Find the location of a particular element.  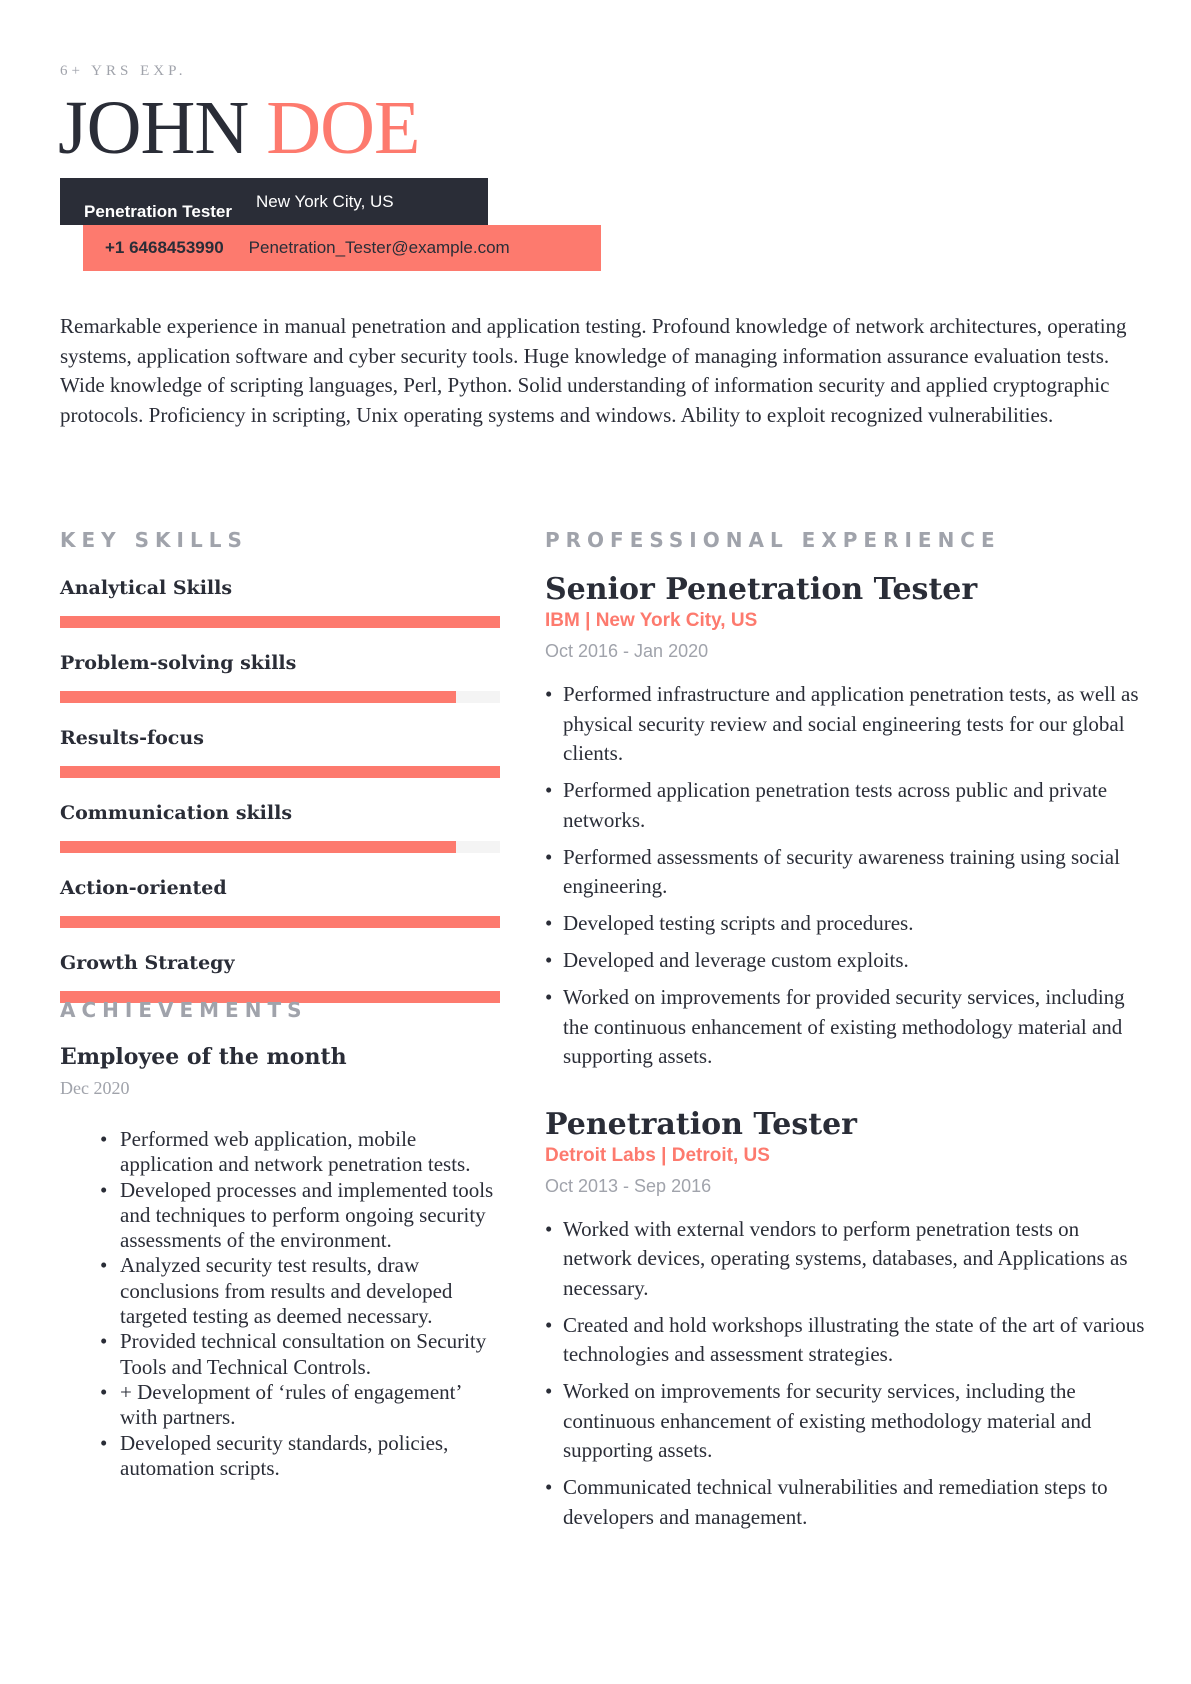

skill-item: Problem-solving skills is located at coordinates (280, 677).